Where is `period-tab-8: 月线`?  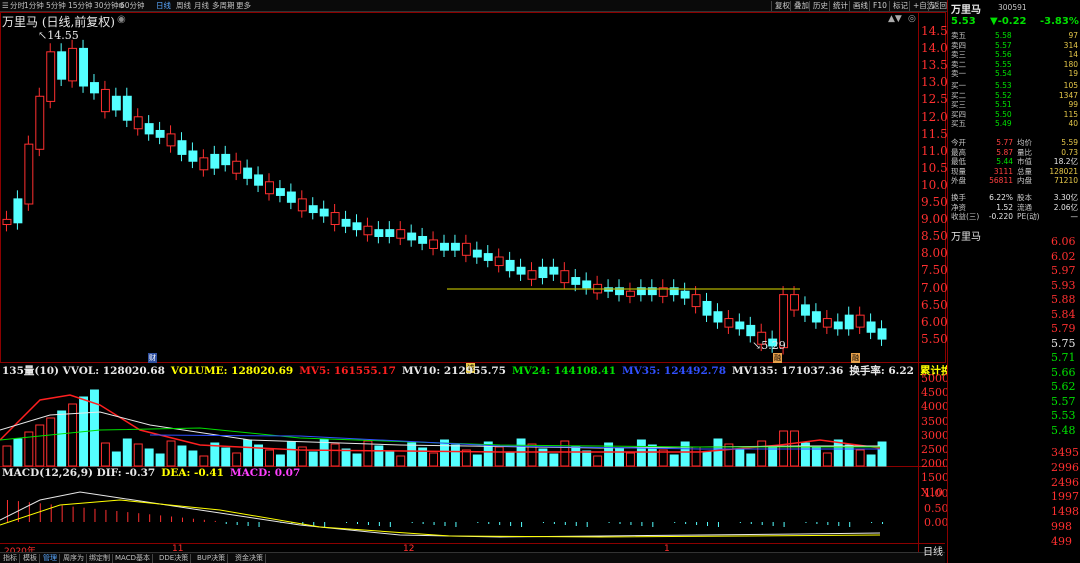 period-tab-8: 月线 is located at coordinates (201, 6).